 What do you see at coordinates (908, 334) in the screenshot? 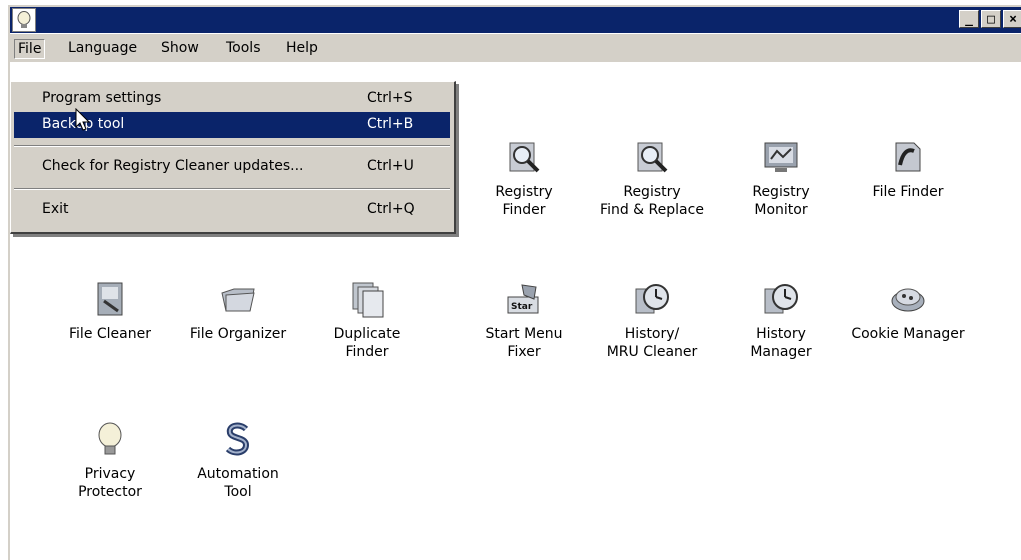
I see `tool-label: Cookie Manager` at bounding box center [908, 334].